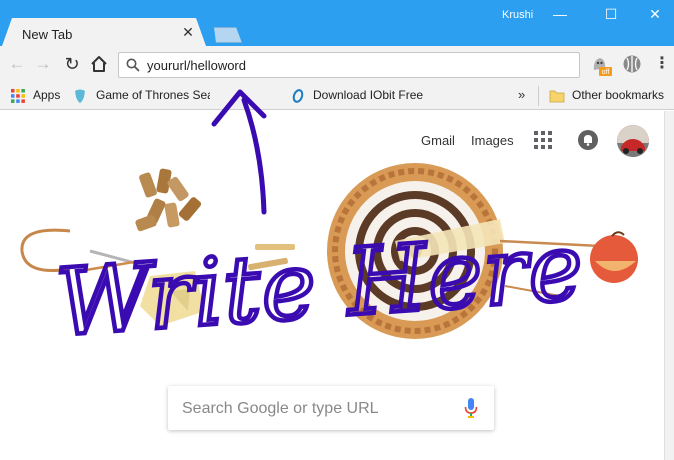 This screenshot has width=674, height=460. I want to click on microphone-icon, so click(471, 408).